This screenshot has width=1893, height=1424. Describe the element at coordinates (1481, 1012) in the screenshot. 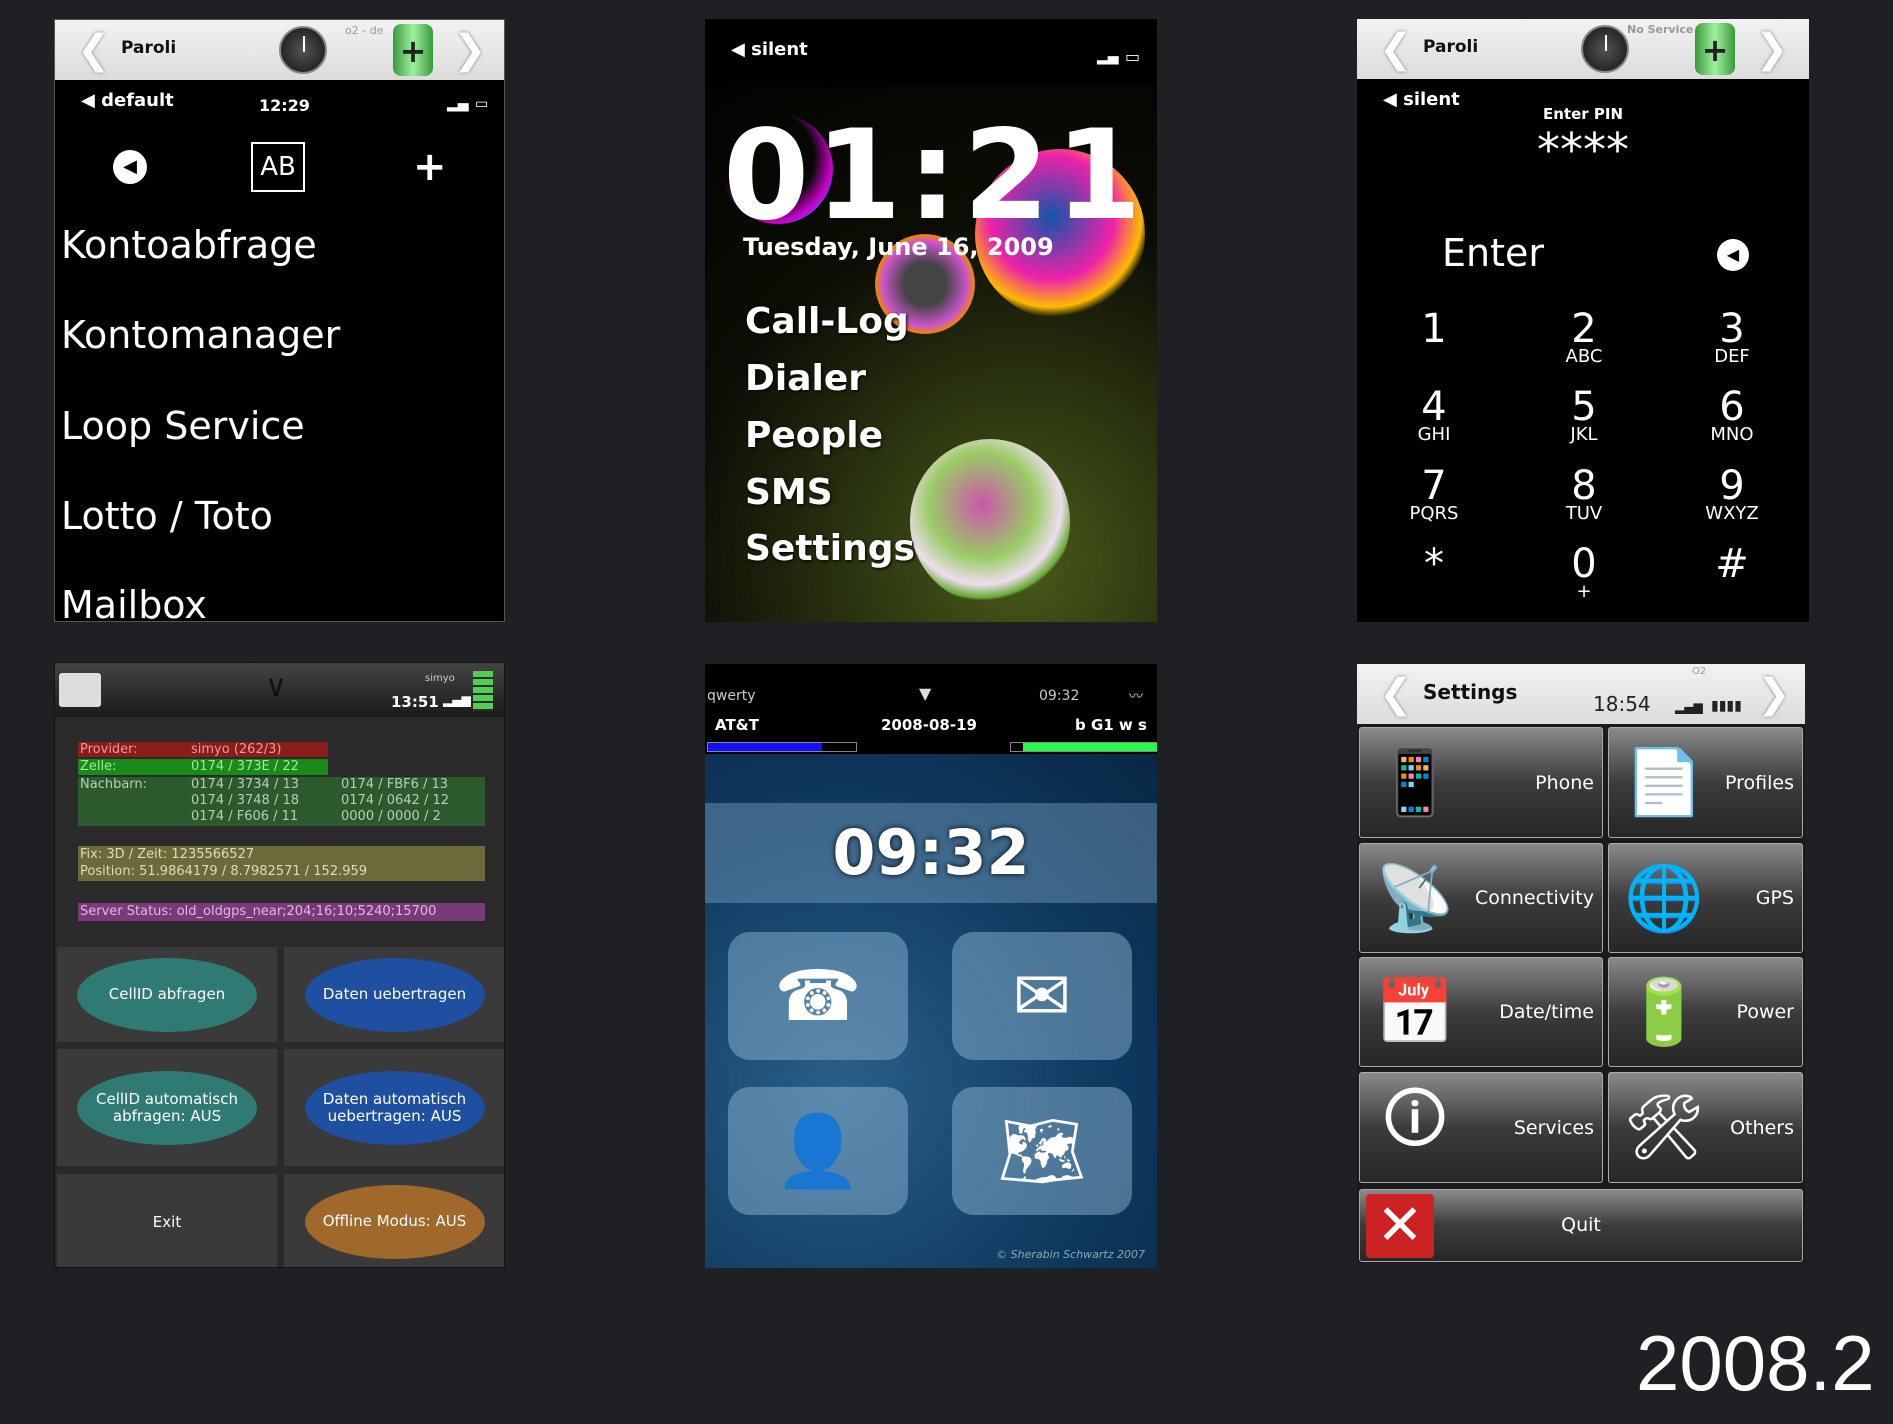

I see `settings-datetime: 📅 Date/time` at that location.